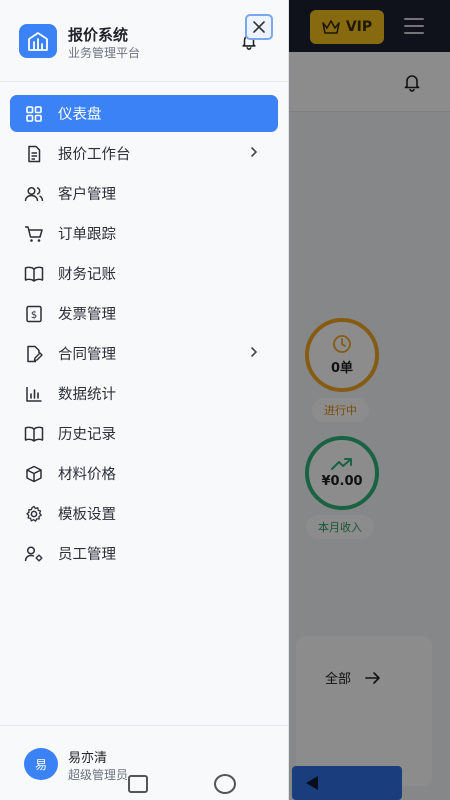  Describe the element at coordinates (87, 555) in the screenshot. I see `nav-item-label: 员工管理` at that location.